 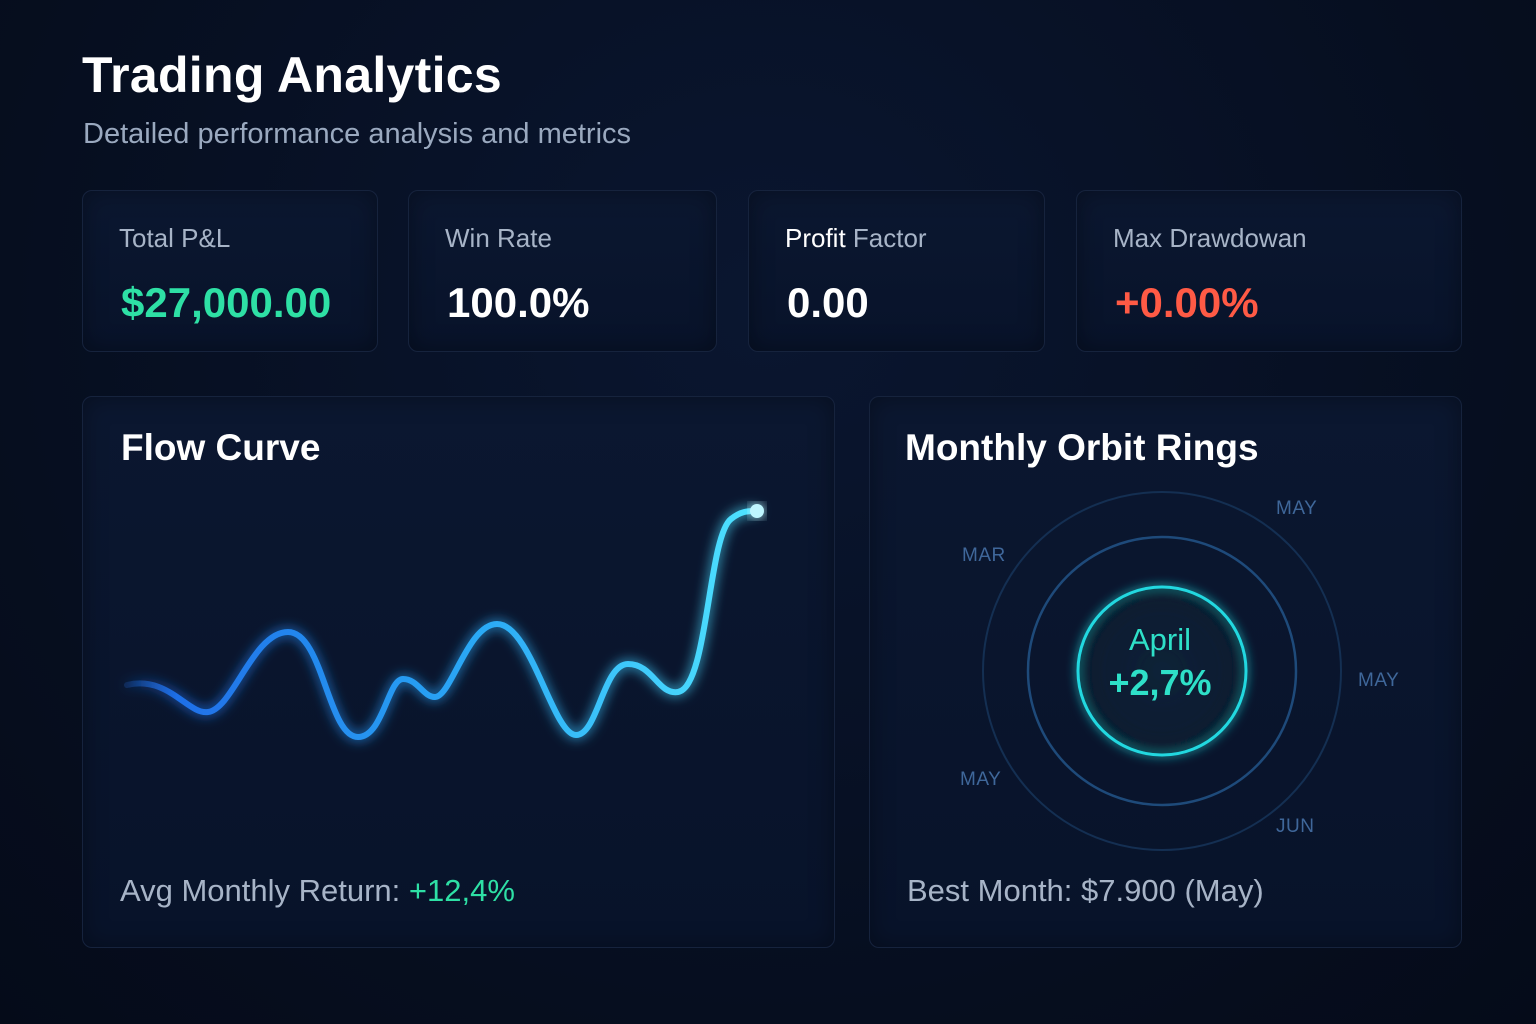 What do you see at coordinates (1187, 302) in the screenshot?
I see `stat-value: +0.00%` at bounding box center [1187, 302].